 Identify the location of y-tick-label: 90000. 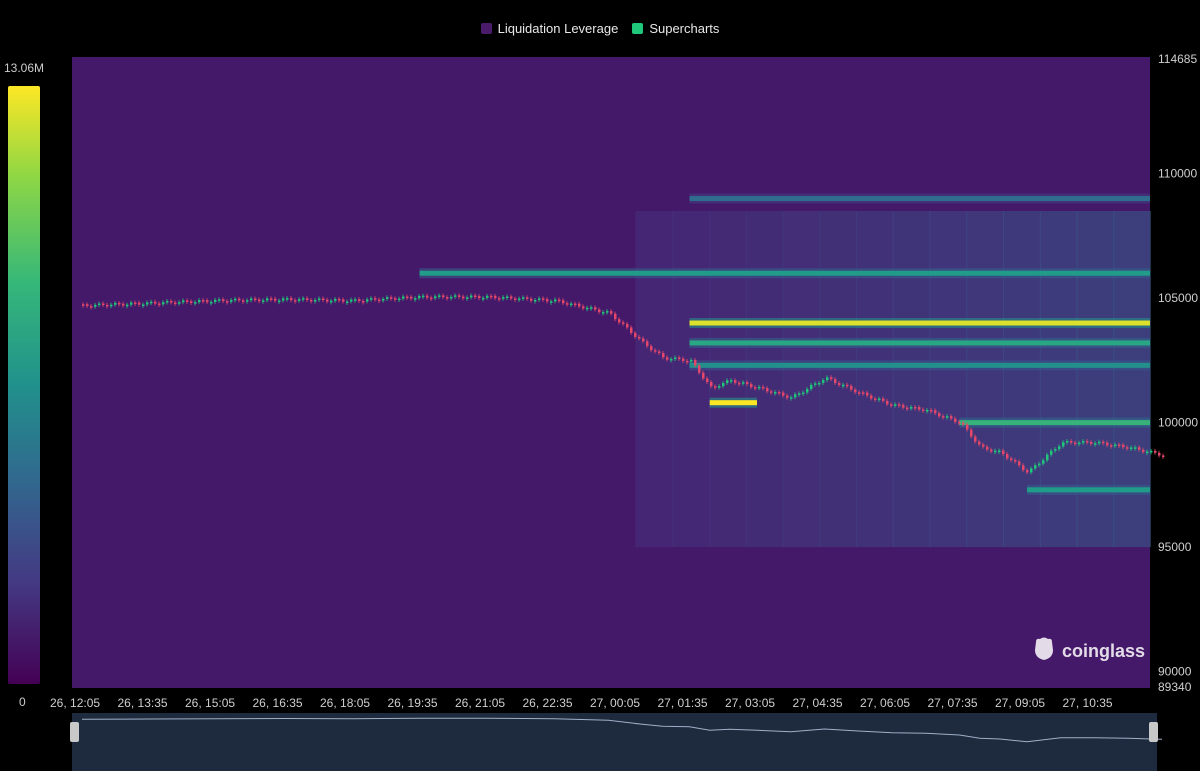
(1175, 672).